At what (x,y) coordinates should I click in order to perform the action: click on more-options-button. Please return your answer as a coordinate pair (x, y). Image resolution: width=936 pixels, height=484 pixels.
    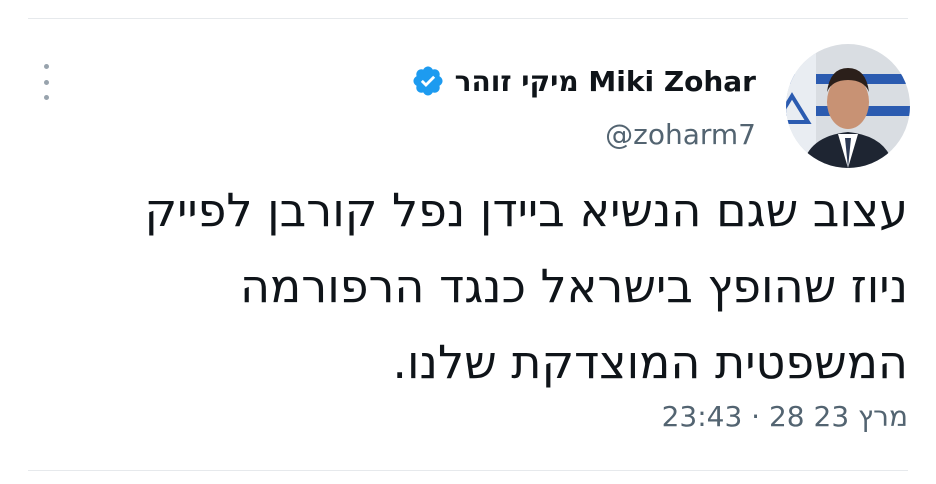
    Looking at the image, I should click on (46, 82).